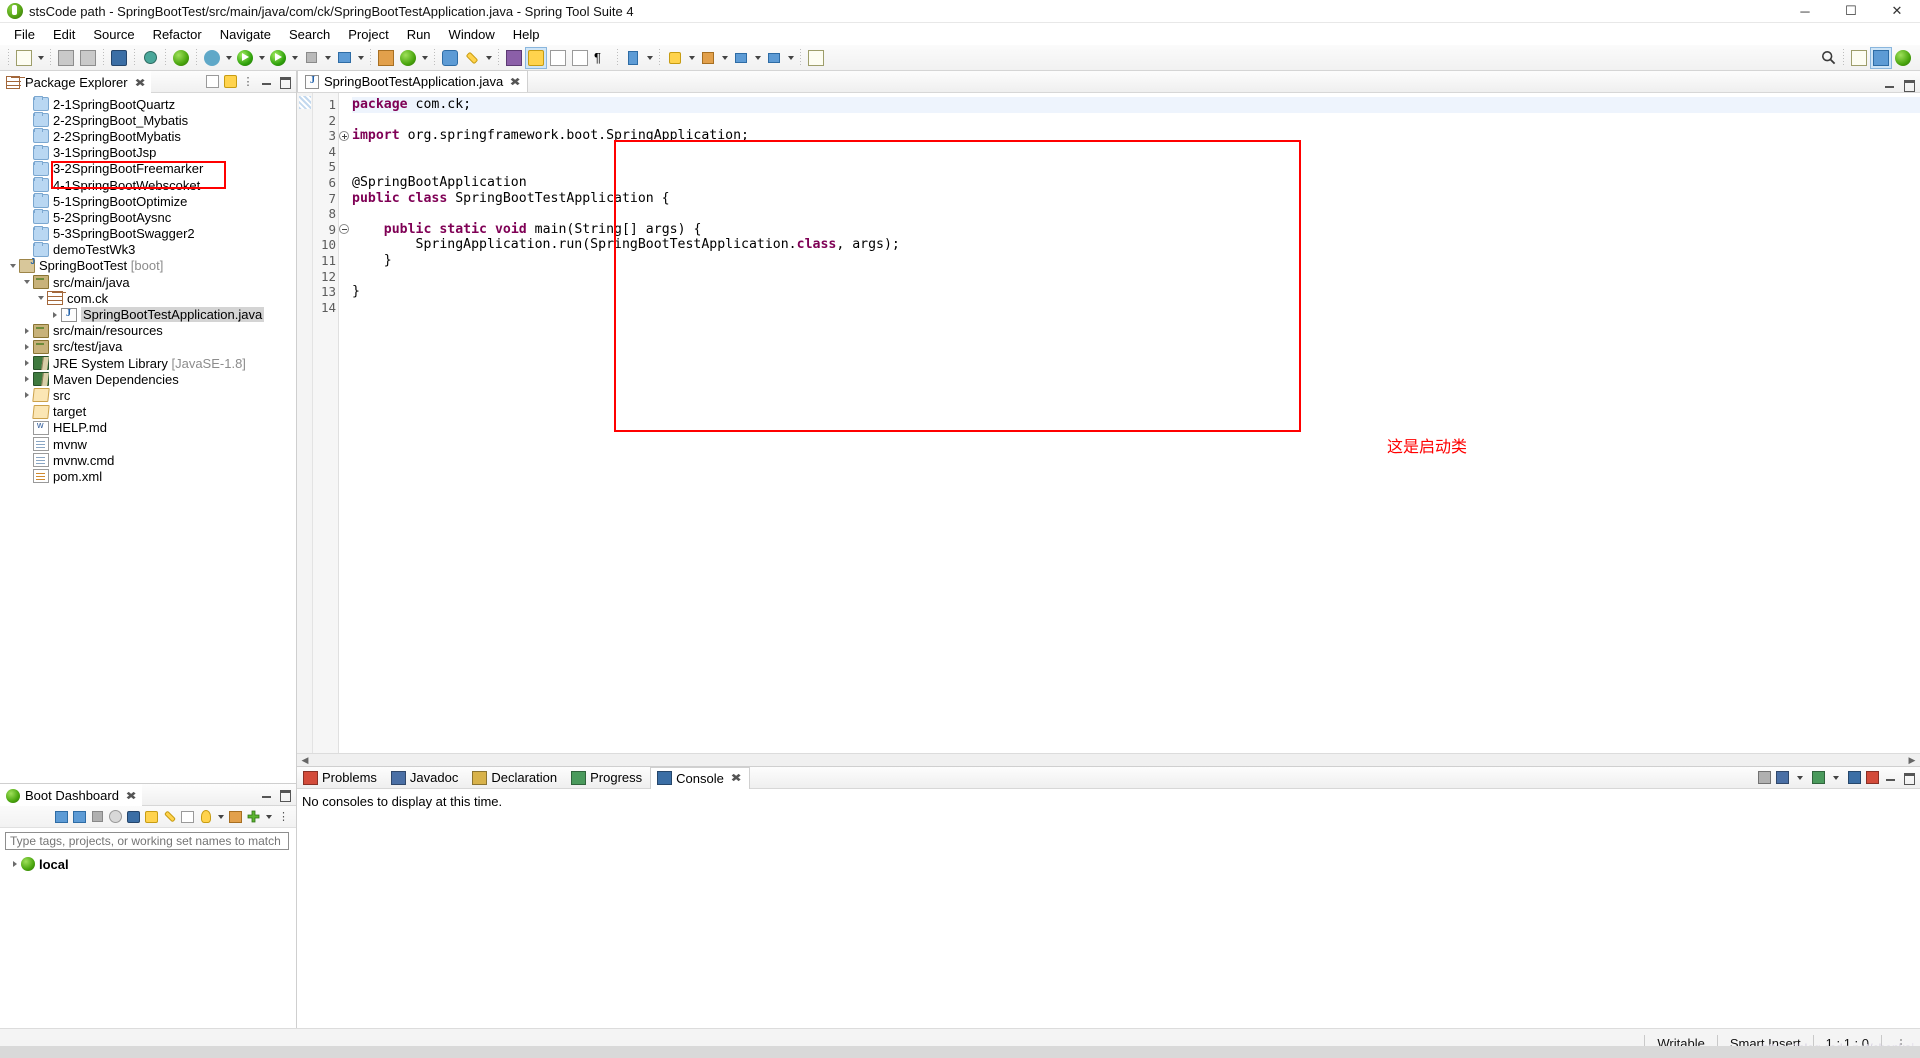 The image size is (1920, 1058). What do you see at coordinates (212, 58) in the screenshot?
I see `debug-icon` at bounding box center [212, 58].